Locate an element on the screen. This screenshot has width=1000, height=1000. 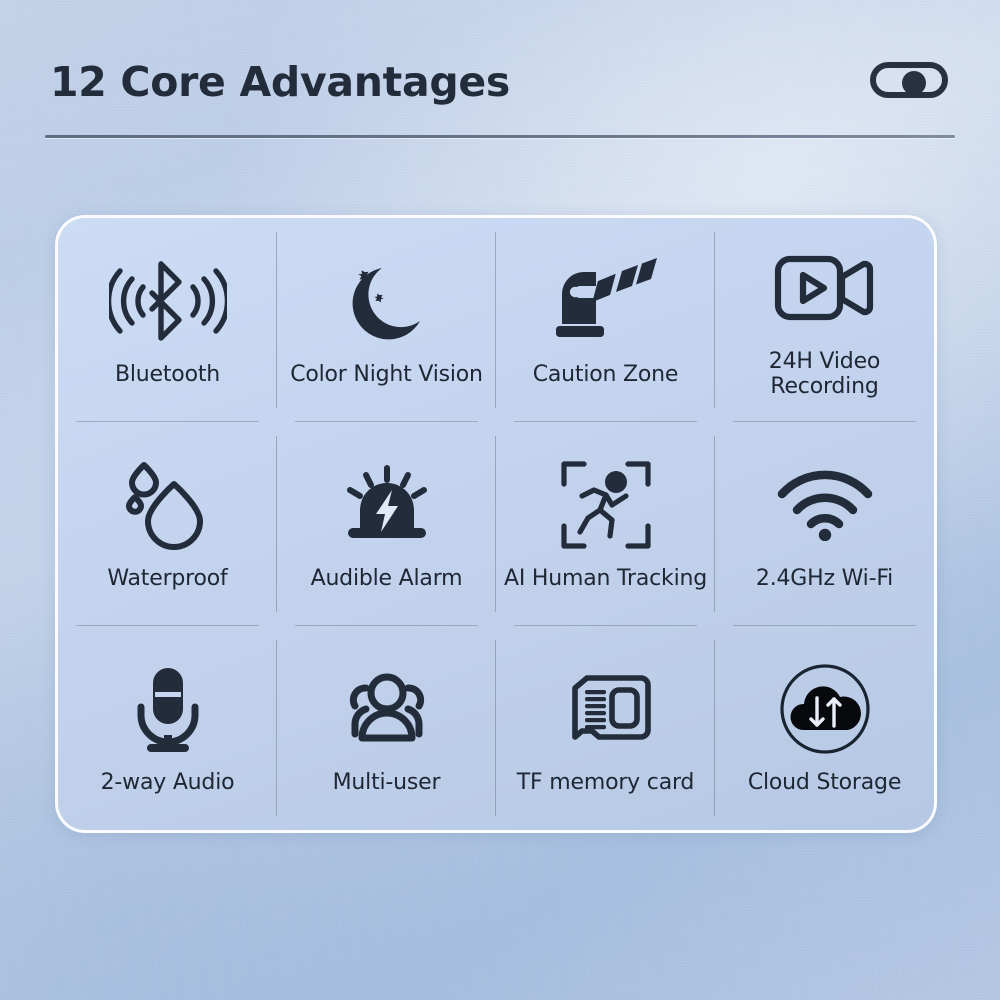
feature-cell-2-way-audio: 2-way Audio is located at coordinates (167, 728).